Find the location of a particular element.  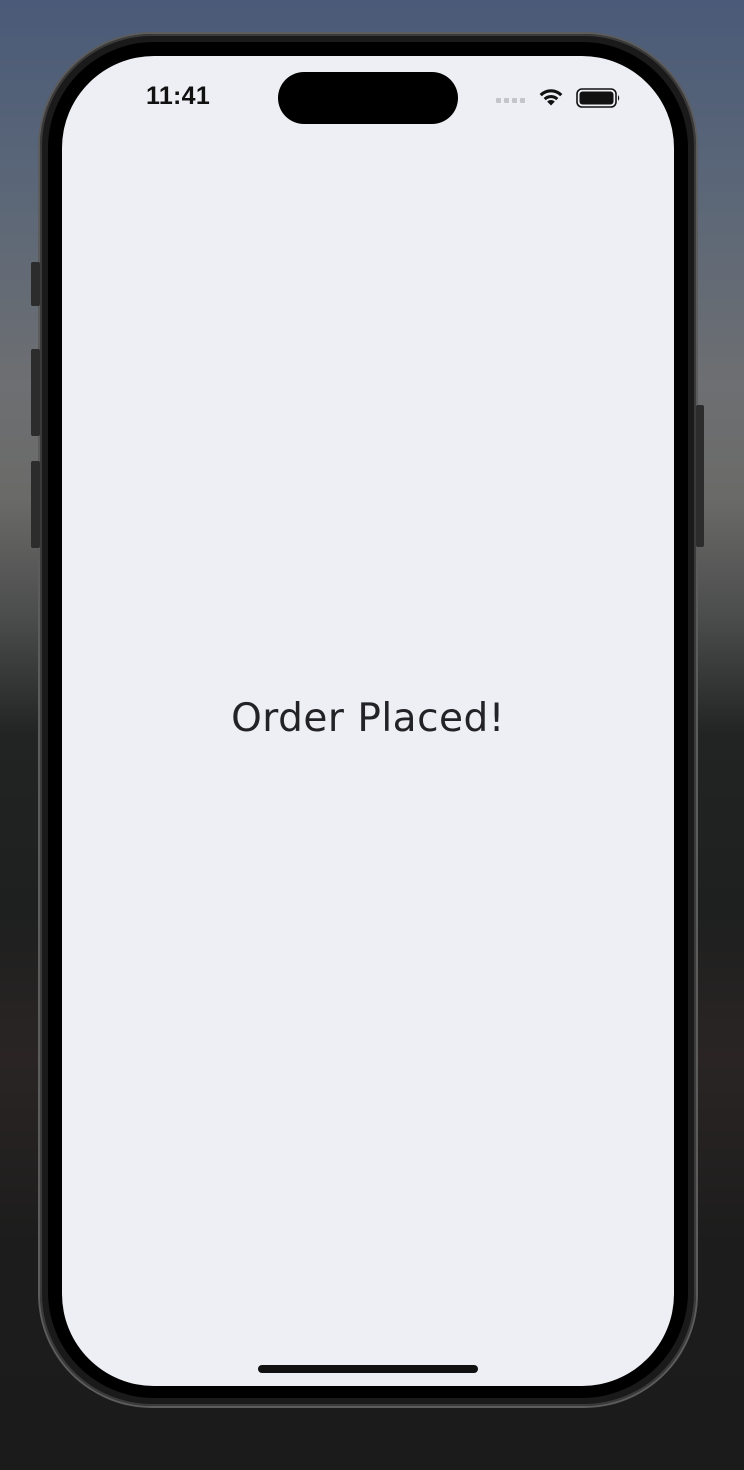

cellular-signal-icon is located at coordinates (510, 100).